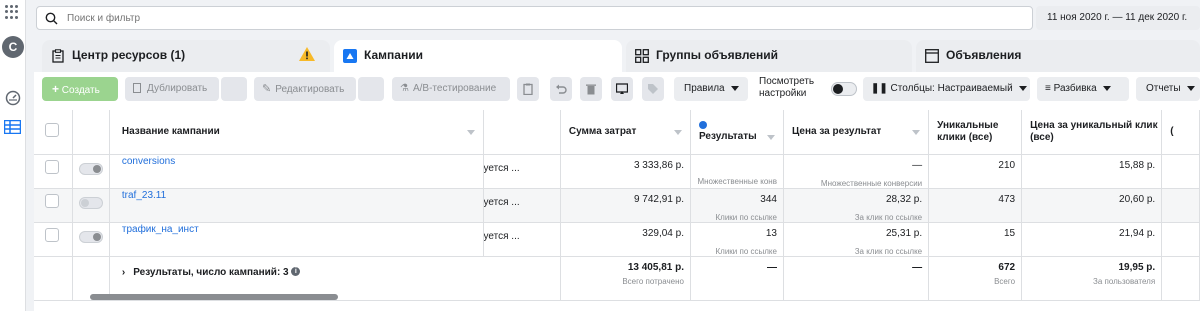  What do you see at coordinates (12, 12) in the screenshot?
I see `apps-grid-icon` at bounding box center [12, 12].